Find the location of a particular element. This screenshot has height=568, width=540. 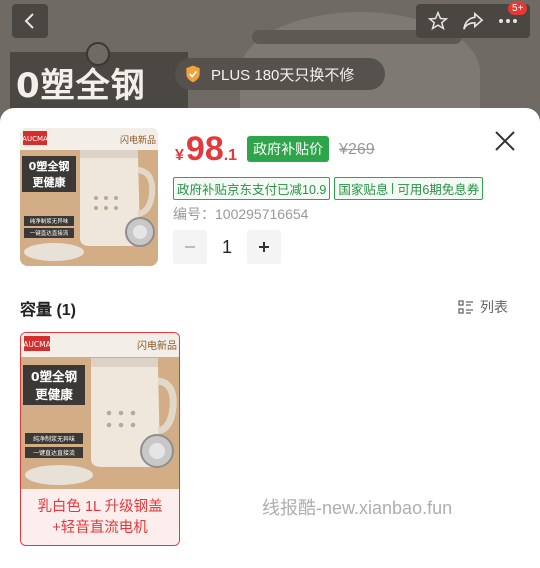

price-row: ¥ 98 .1 政府补贴价 ¥269 is located at coordinates (275, 149).